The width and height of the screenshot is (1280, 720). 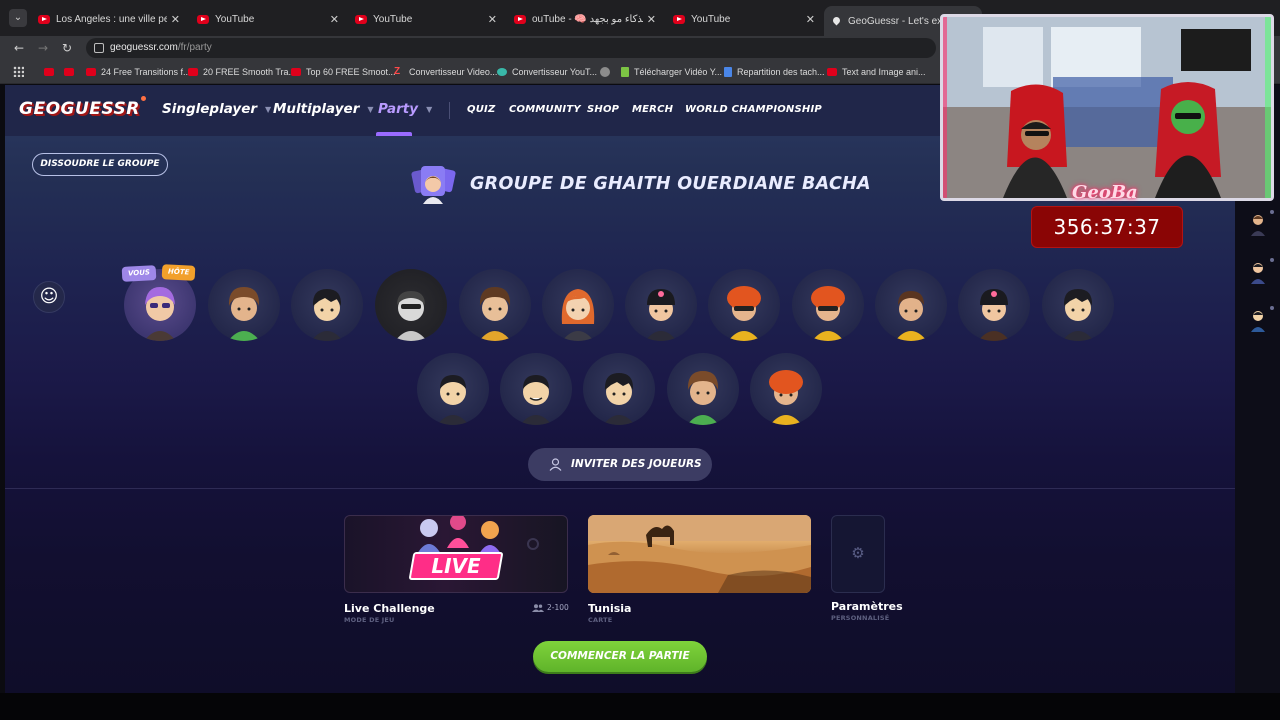 What do you see at coordinates (640, 706) in the screenshot?
I see `bottom-black-bar` at bounding box center [640, 706].